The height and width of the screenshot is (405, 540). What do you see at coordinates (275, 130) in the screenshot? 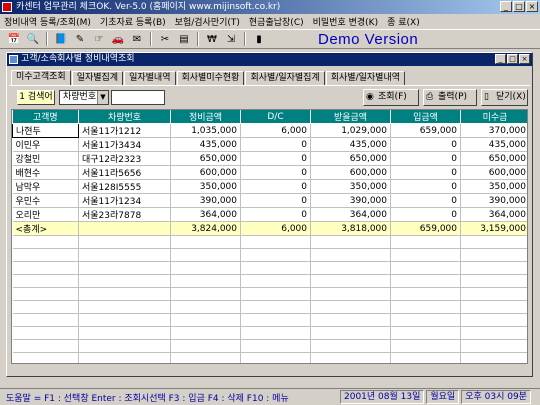
I see `table-cell: 6,000` at bounding box center [275, 130].